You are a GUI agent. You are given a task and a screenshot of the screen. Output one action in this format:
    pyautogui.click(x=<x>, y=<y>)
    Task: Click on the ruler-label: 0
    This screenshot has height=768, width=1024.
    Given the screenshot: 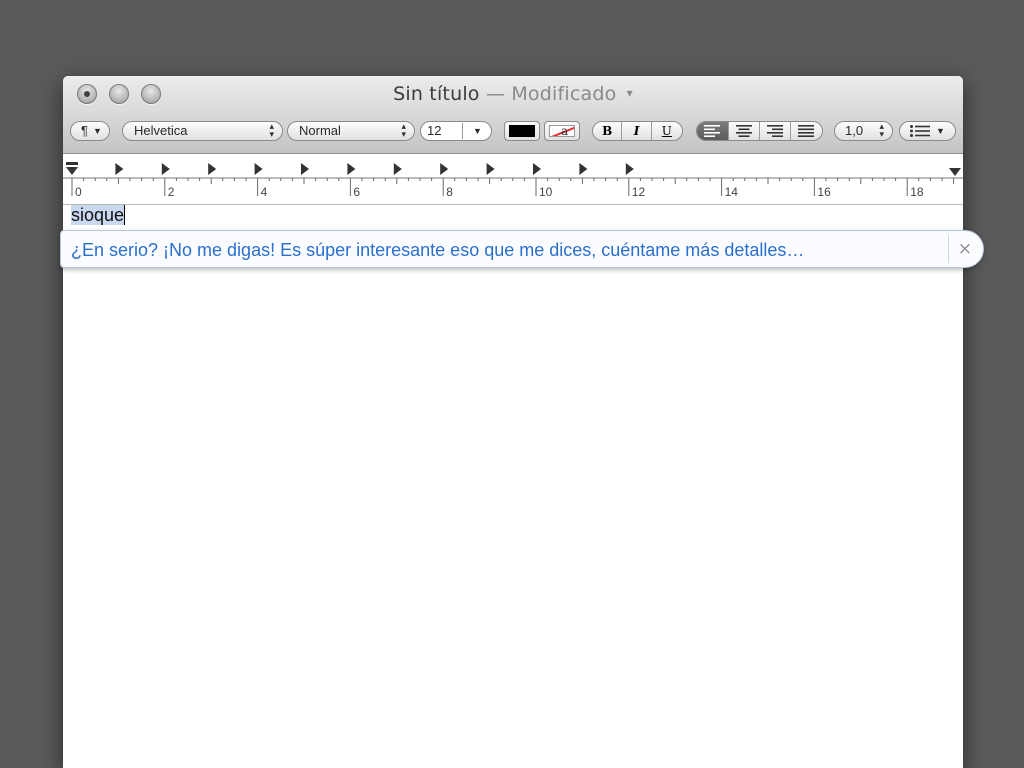 What is the action you would take?
    pyautogui.click(x=78, y=192)
    